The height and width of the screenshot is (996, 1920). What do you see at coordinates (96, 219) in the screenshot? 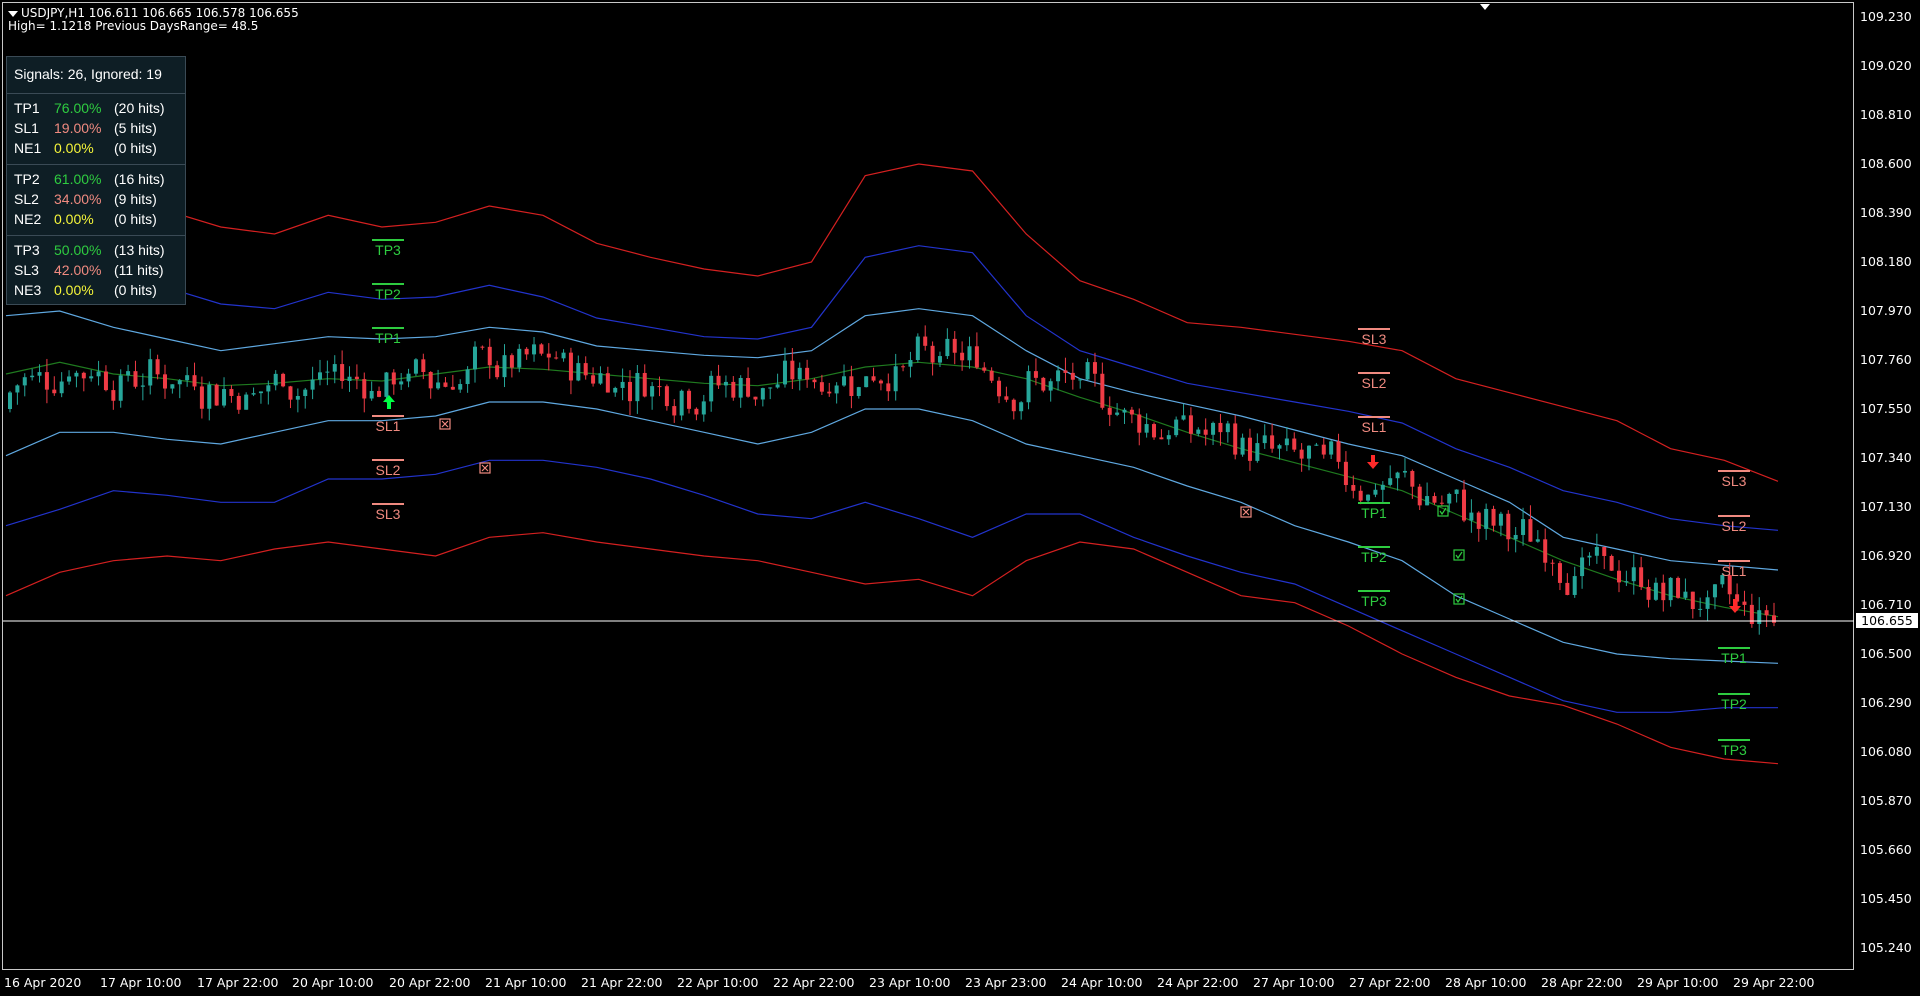
I see `stats-row-ne2: NE2 0.00% (0 hits)` at bounding box center [96, 219].